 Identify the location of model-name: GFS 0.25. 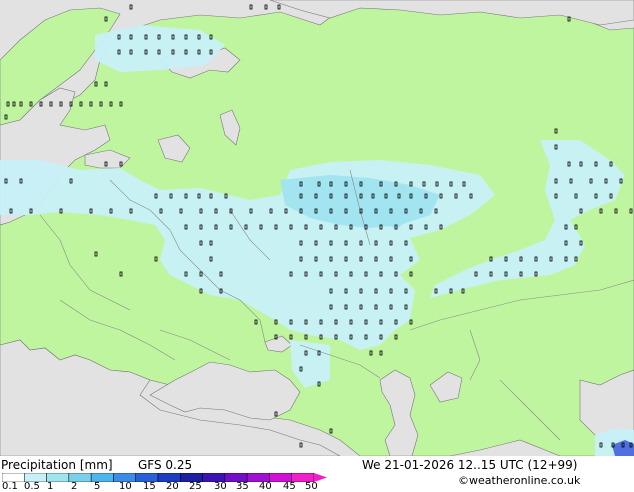
(165, 465).